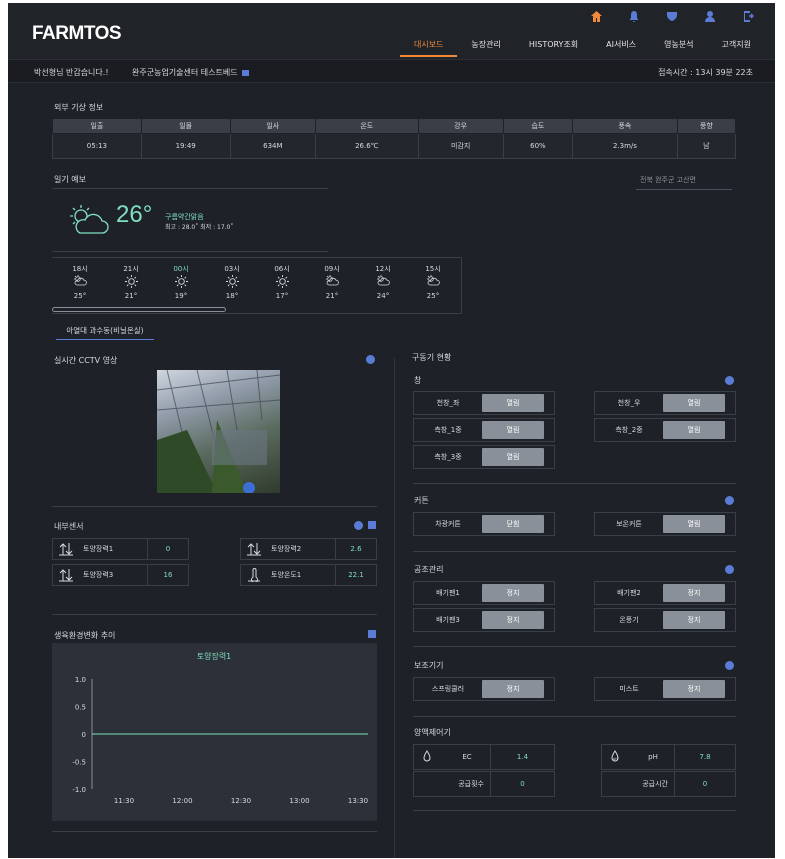 This screenshot has height=859, width=785. Describe the element at coordinates (71, 72) in the screenshot. I see `greeting-text: 박선형님 반갑습니다.!` at that location.